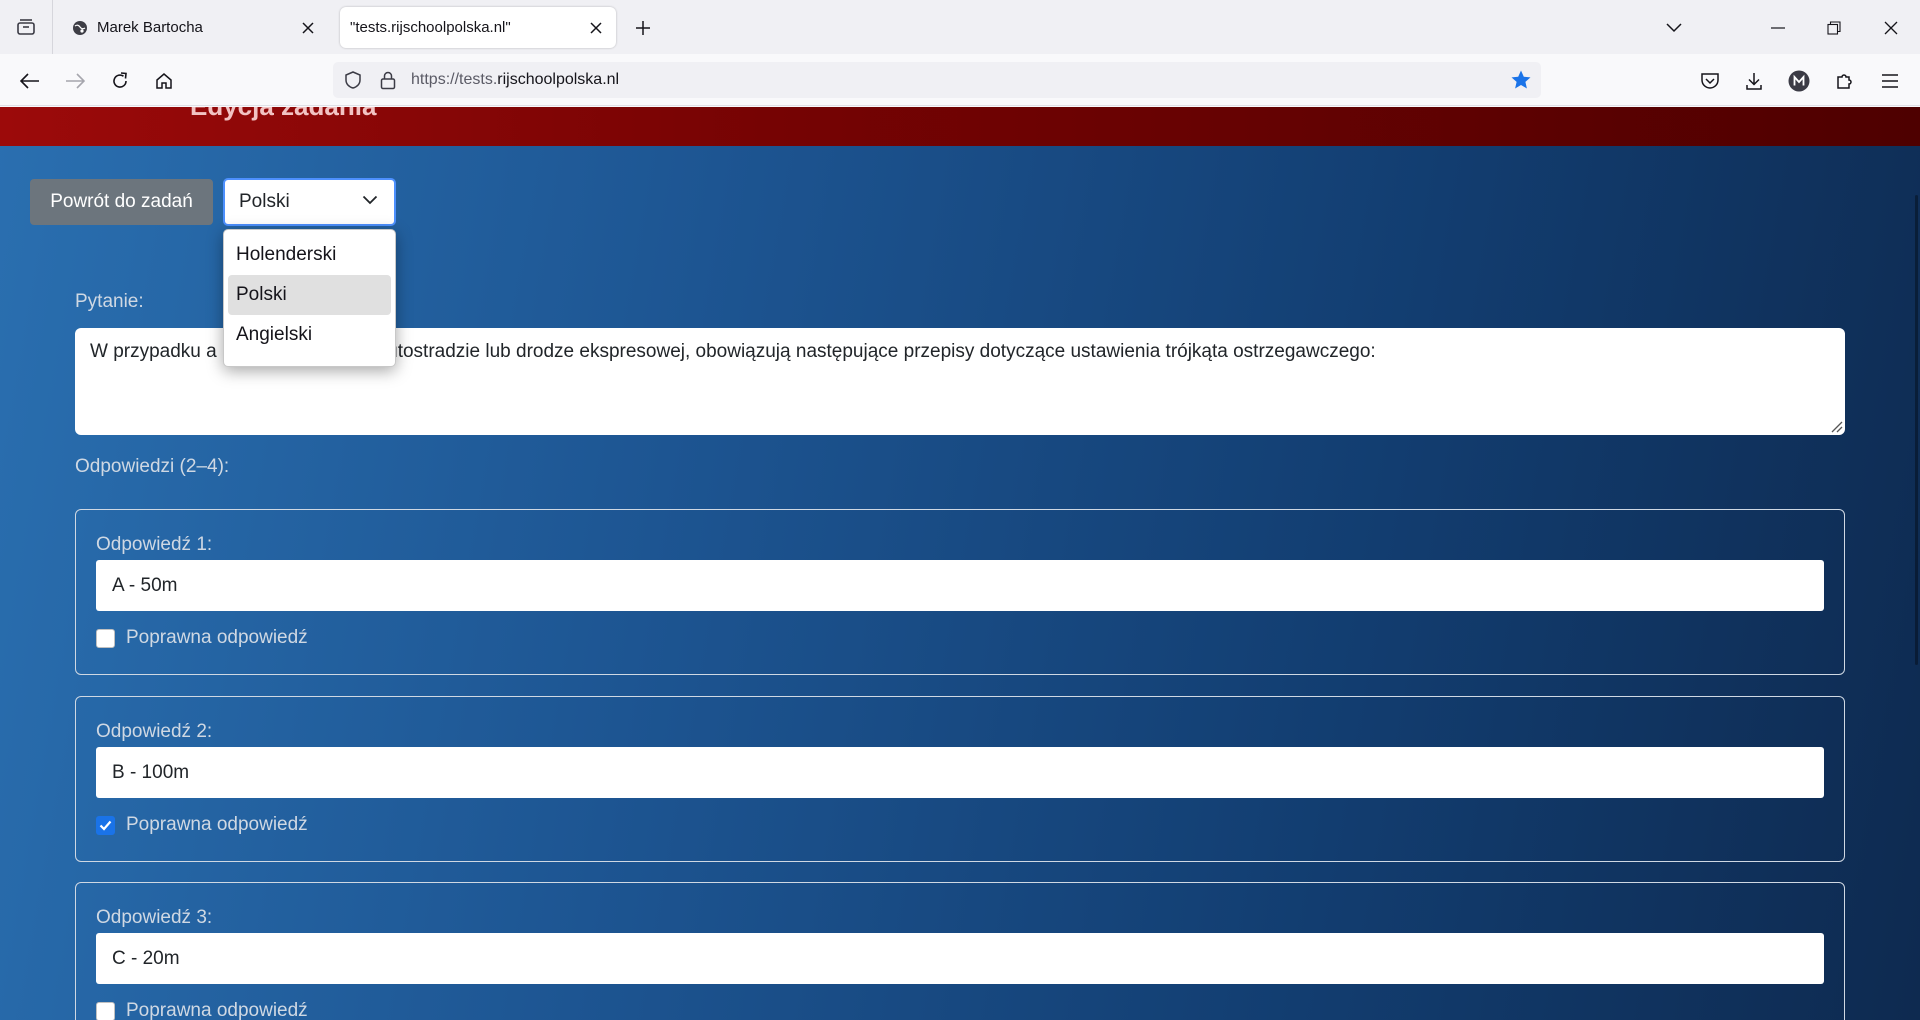  What do you see at coordinates (154, 544) in the screenshot?
I see `answer-label: Odpowiedź 1:` at bounding box center [154, 544].